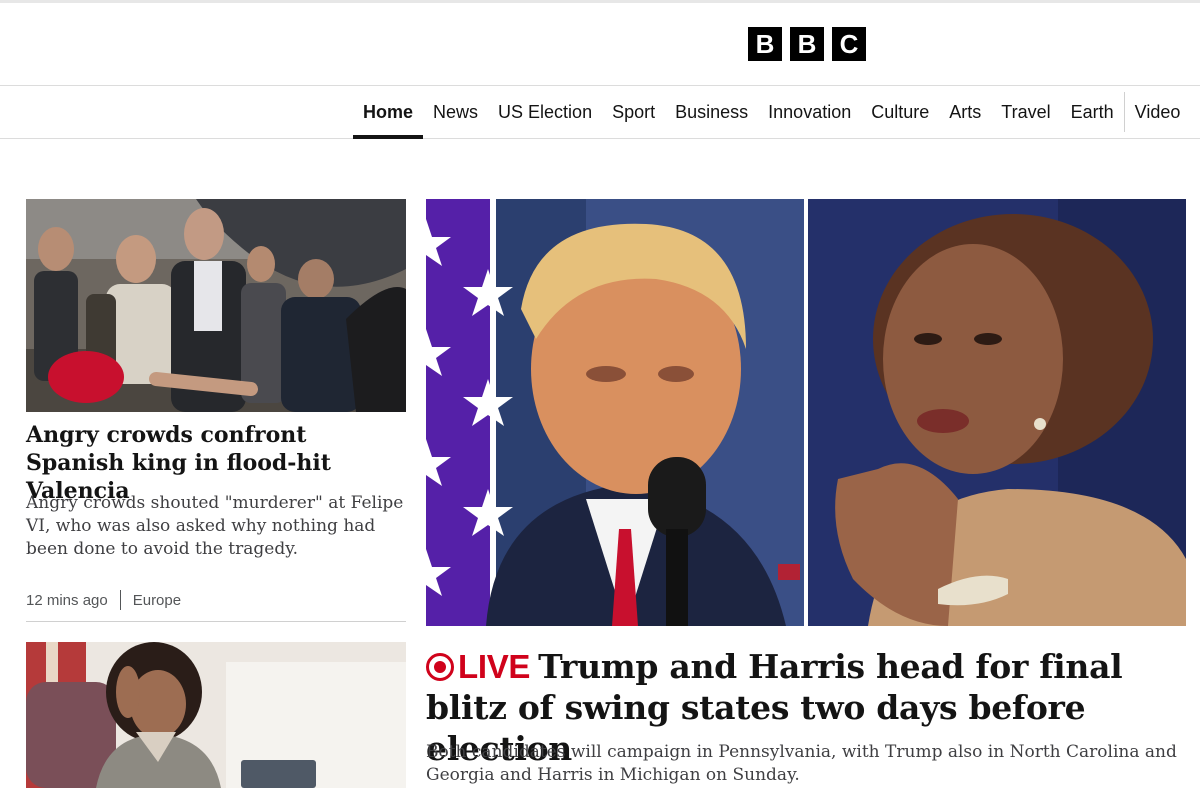  What do you see at coordinates (440, 667) in the screenshot?
I see `live-icon` at bounding box center [440, 667].